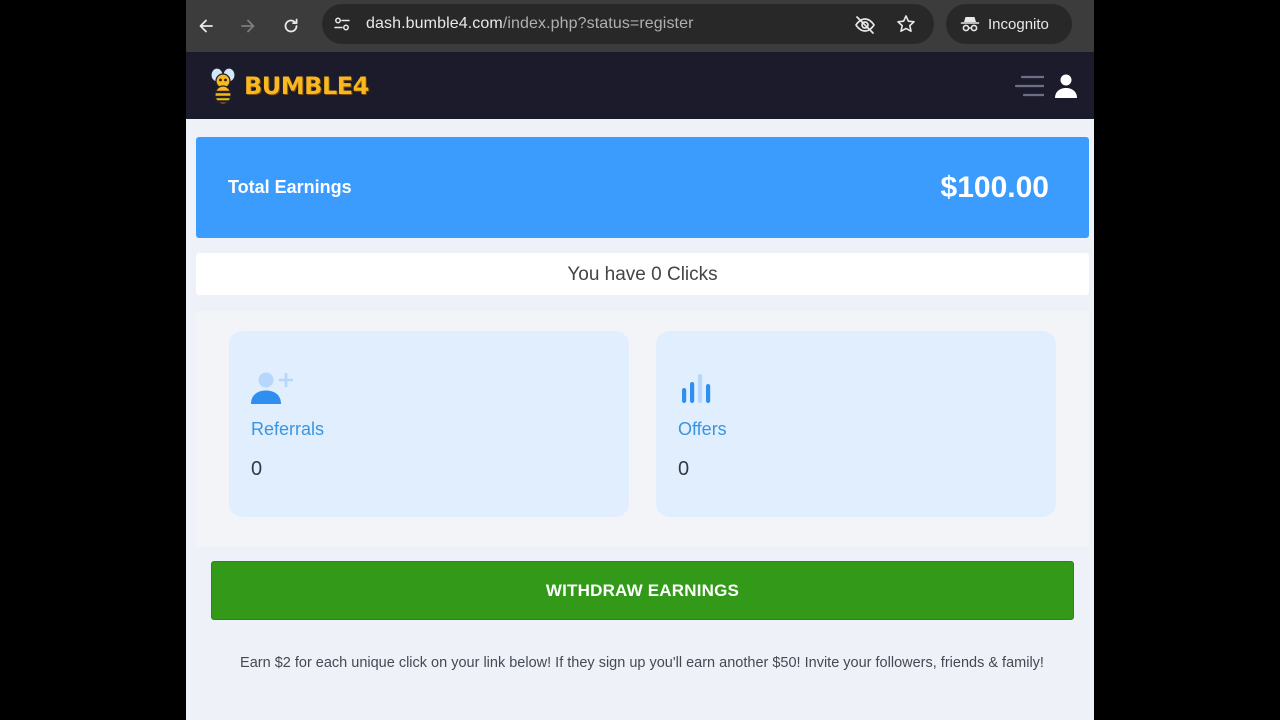  Describe the element at coordinates (856, 424) in the screenshot. I see `offers-card: Offers 0` at that location.